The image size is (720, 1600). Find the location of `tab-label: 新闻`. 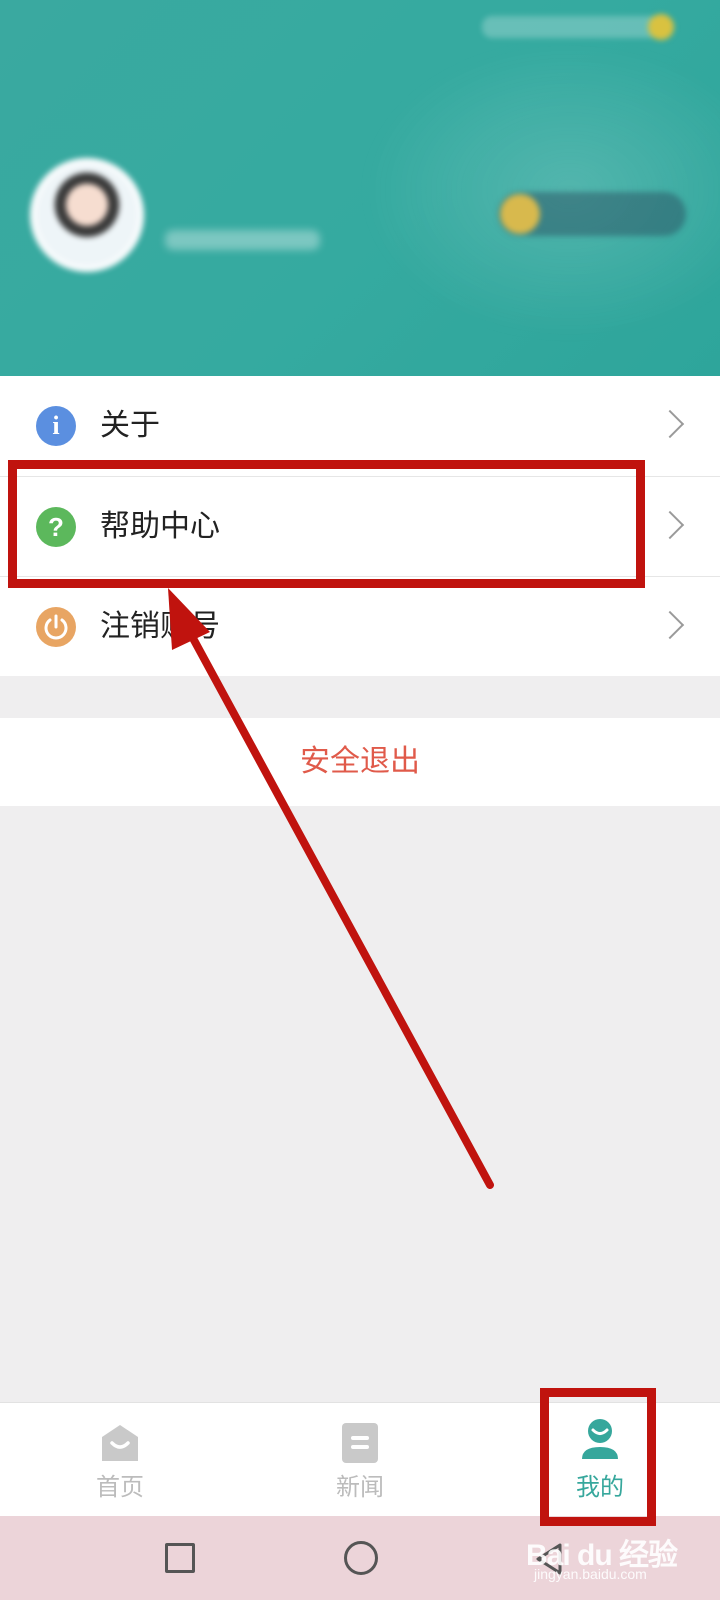

tab-label: 新闻 is located at coordinates (360, 1487).